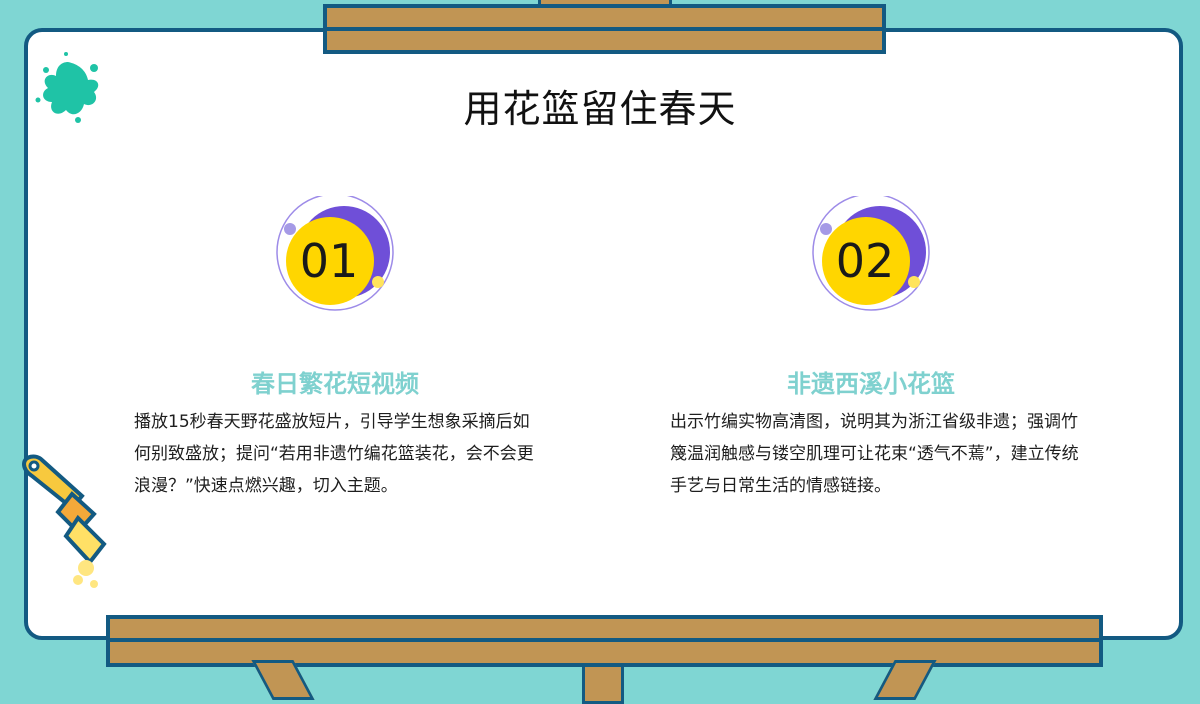  Describe the element at coordinates (604, 29) in the screenshot. I see `easel-top-plank` at that location.